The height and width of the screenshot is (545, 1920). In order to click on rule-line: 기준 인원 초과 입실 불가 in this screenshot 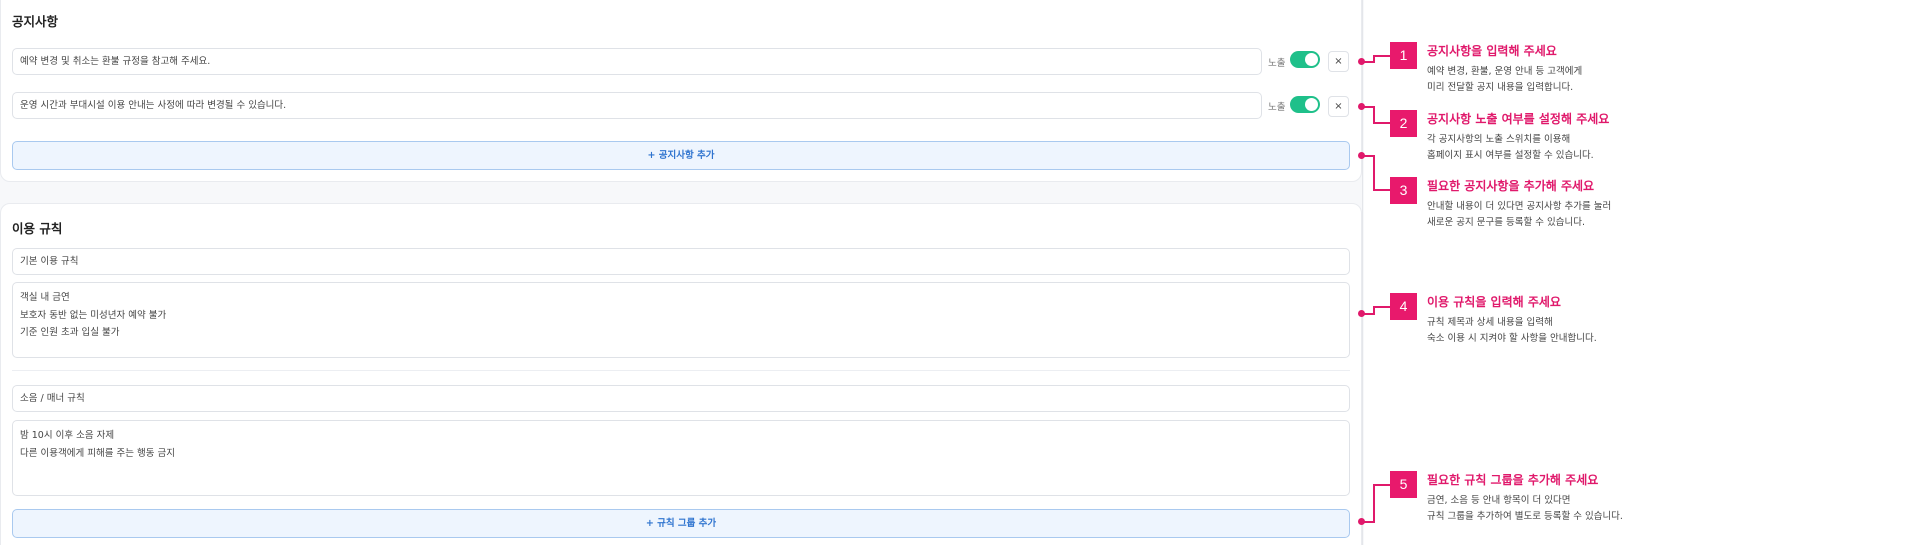, I will do `click(70, 332)`.